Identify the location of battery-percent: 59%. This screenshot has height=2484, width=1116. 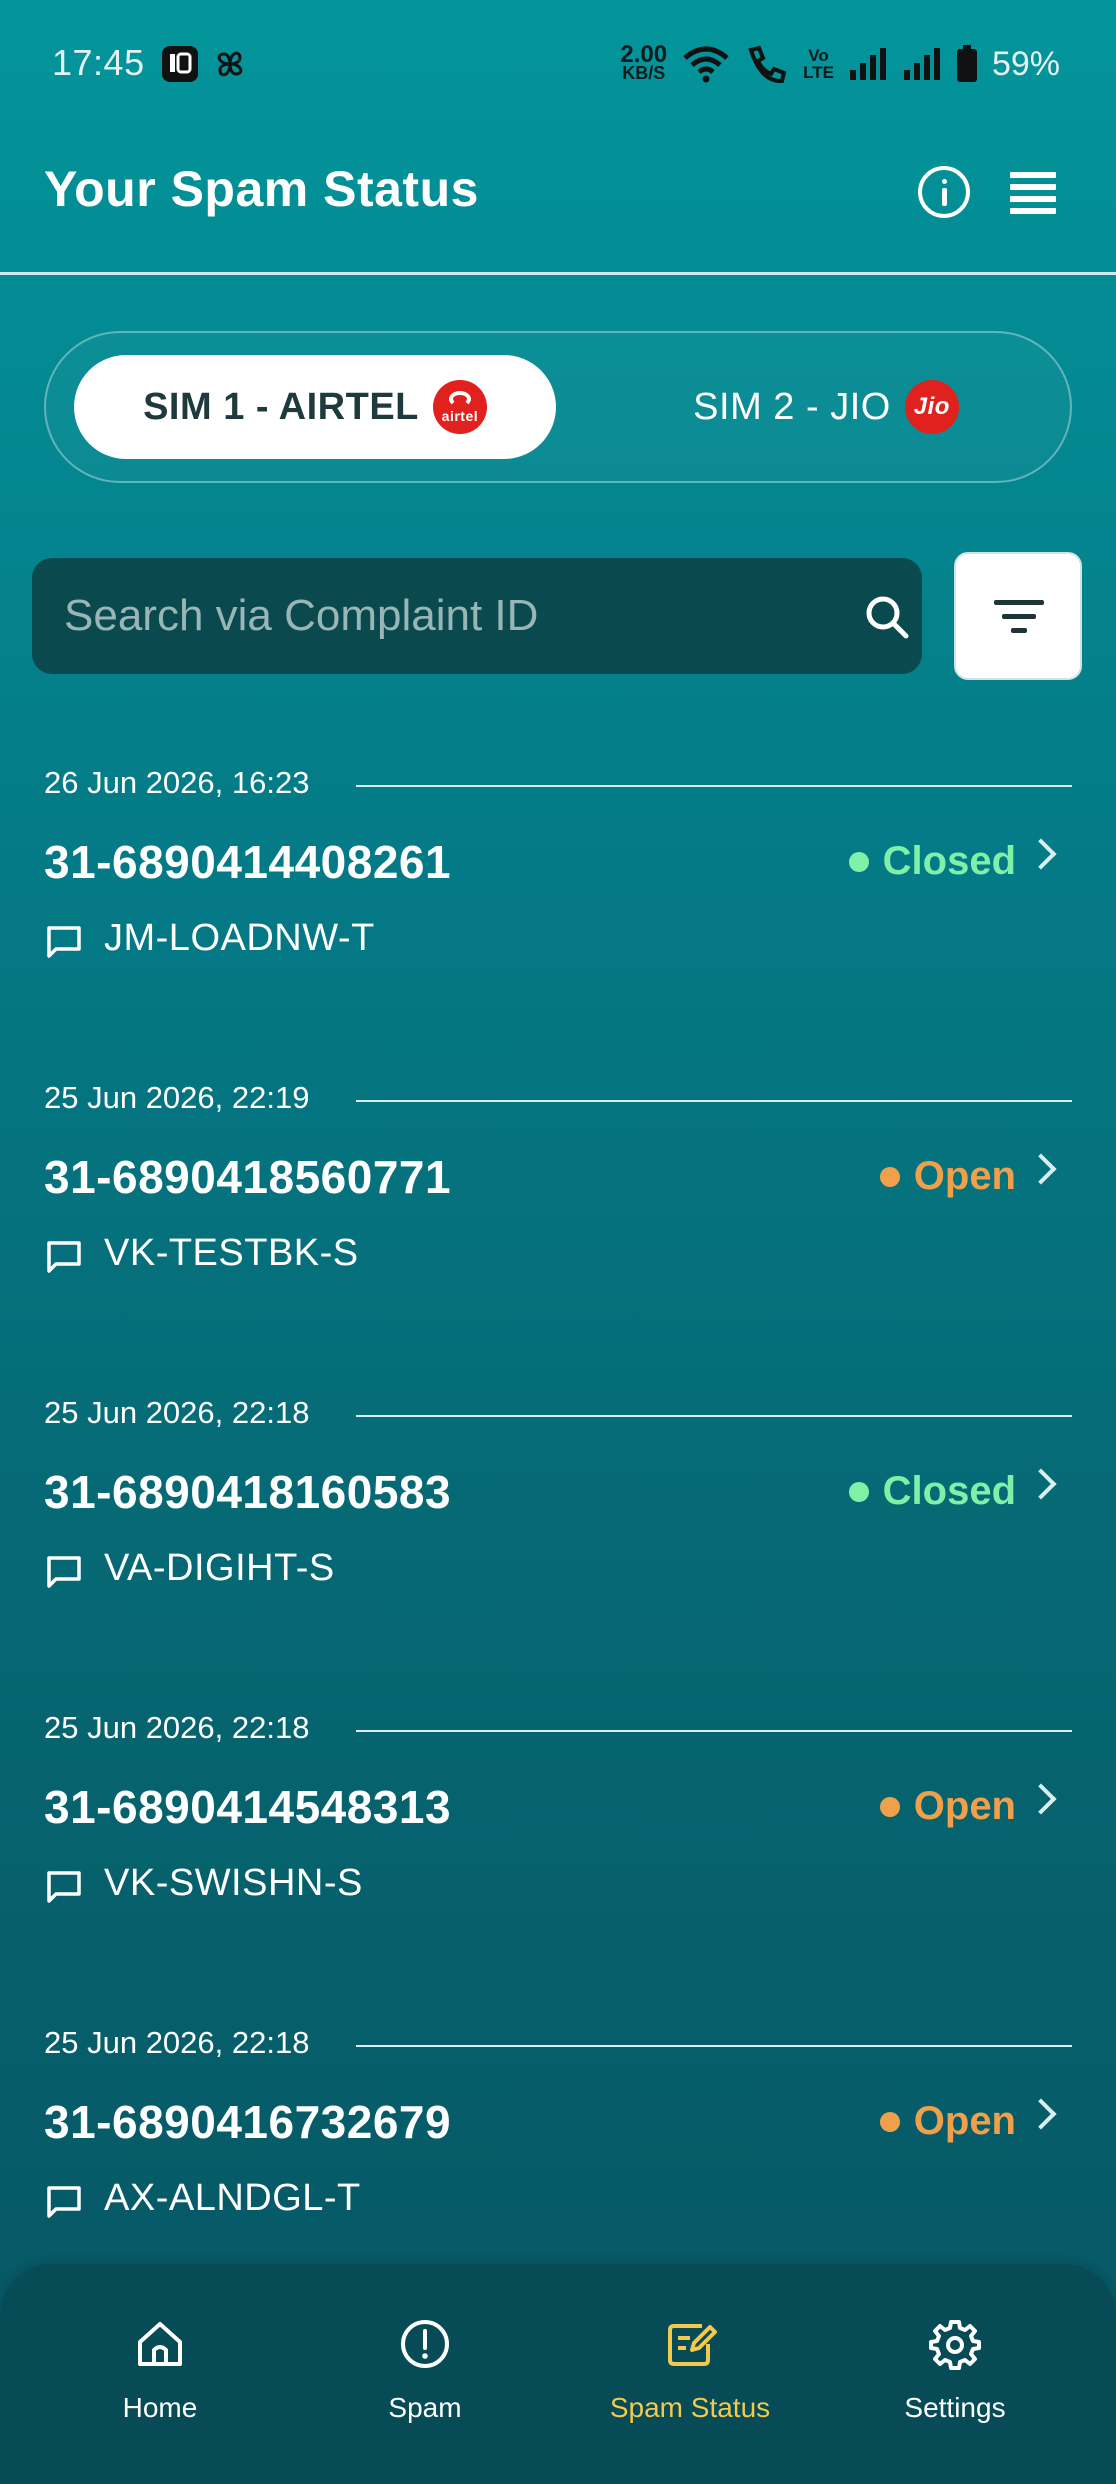
(1025, 63).